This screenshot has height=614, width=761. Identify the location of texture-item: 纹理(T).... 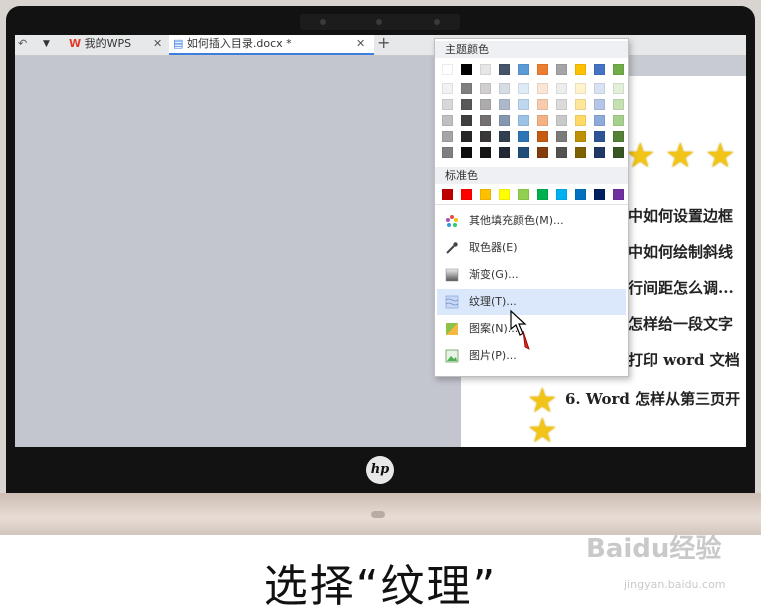
(531, 302).